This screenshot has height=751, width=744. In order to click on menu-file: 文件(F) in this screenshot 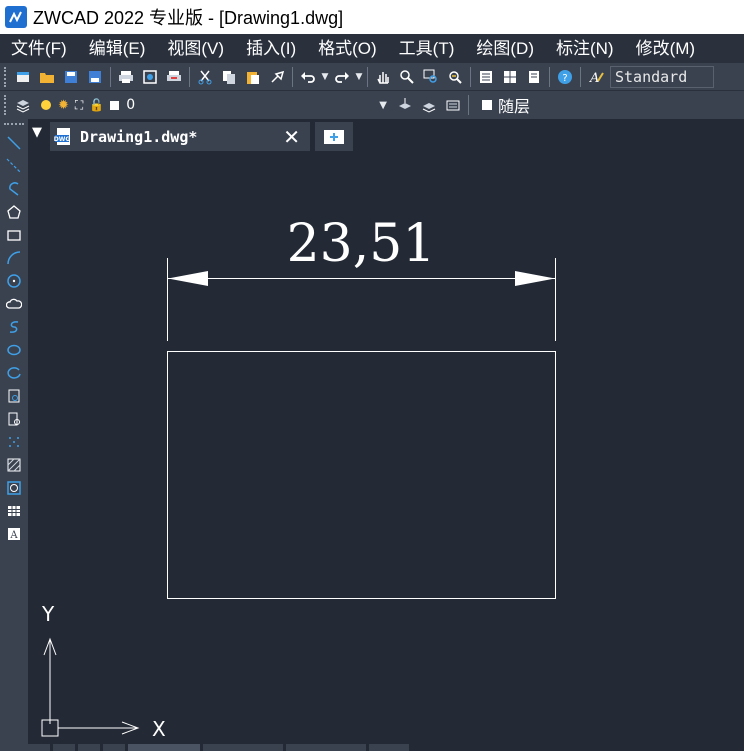, I will do `click(39, 48)`.